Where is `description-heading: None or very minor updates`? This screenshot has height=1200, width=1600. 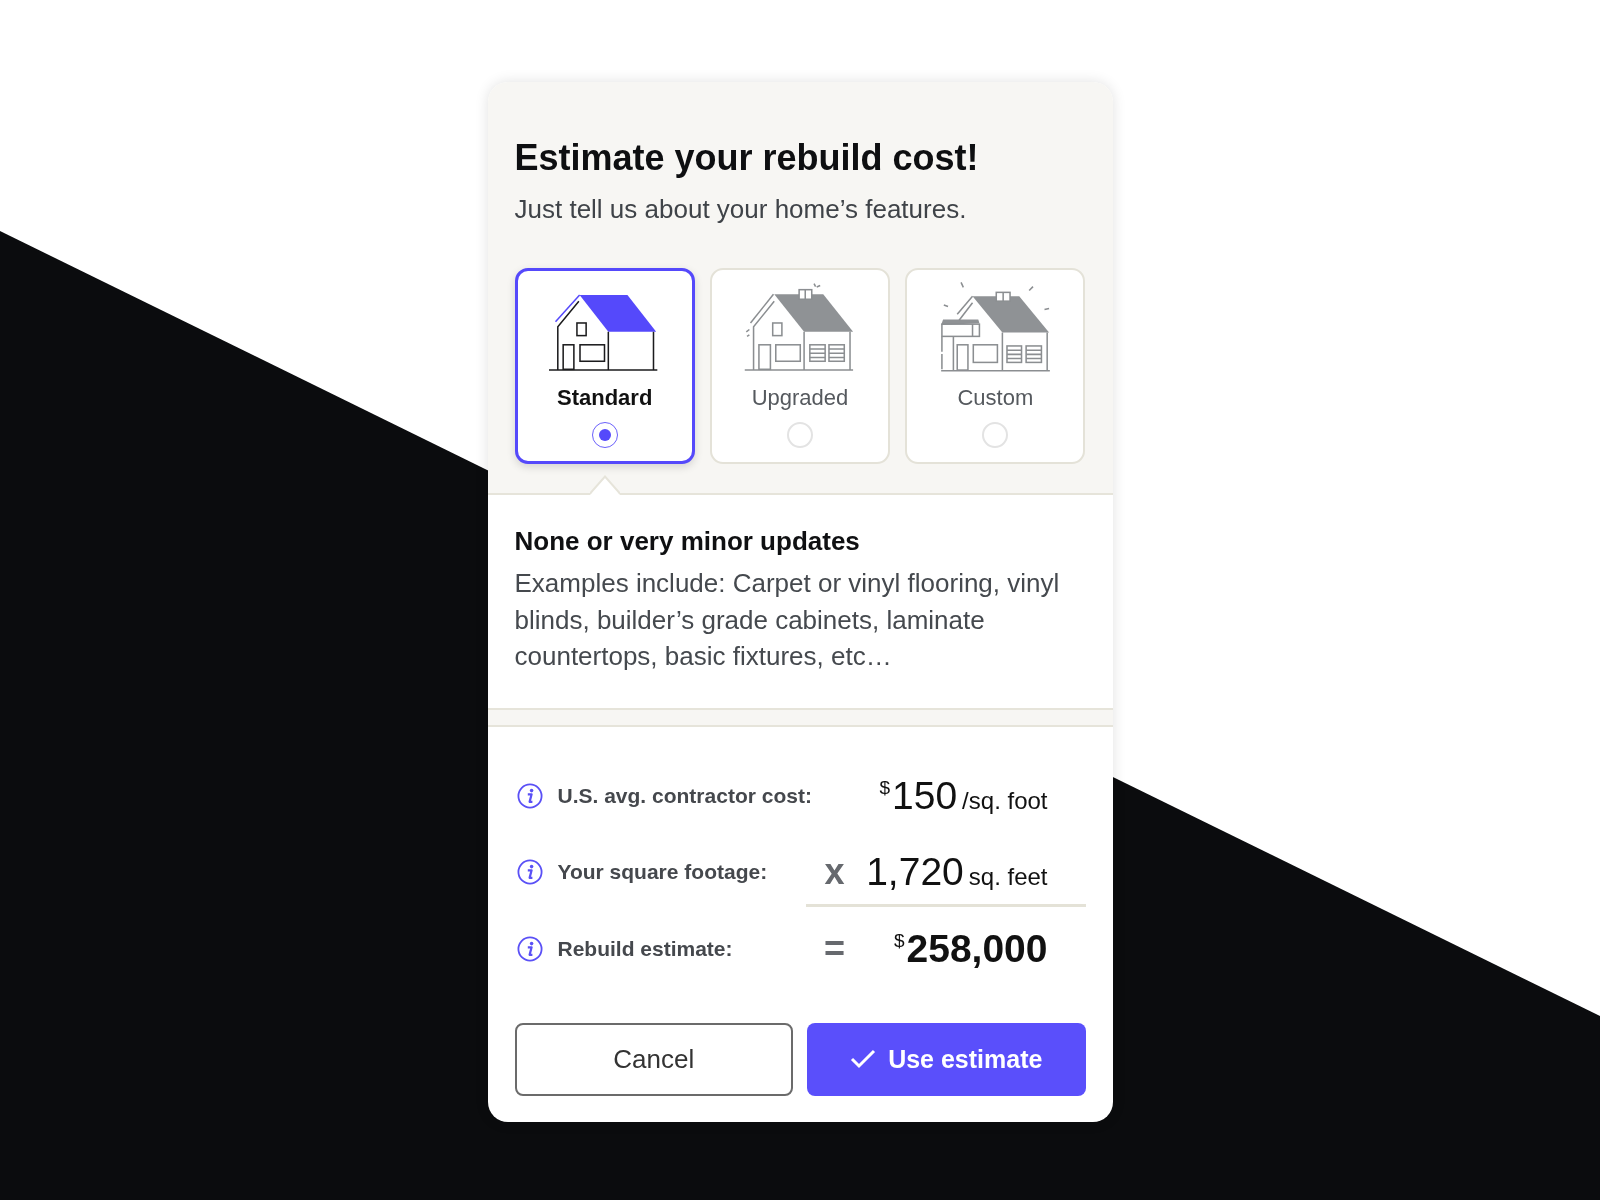
description-heading: None or very minor updates is located at coordinates (687, 541).